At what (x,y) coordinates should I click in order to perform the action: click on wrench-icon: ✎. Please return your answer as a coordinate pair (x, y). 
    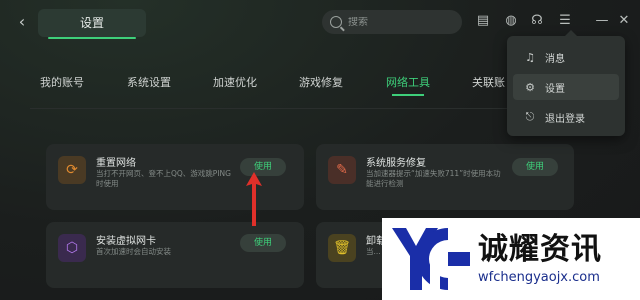
    Looking at the image, I should click on (342, 170).